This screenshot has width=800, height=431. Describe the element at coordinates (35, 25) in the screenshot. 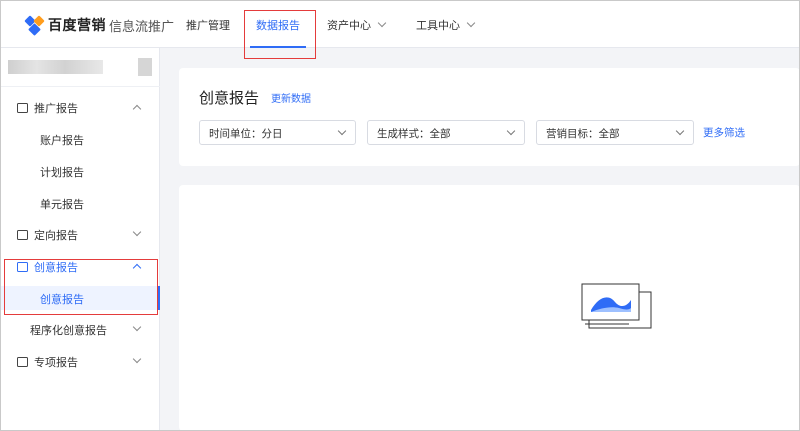

I see `baidu-logo-icon` at that location.